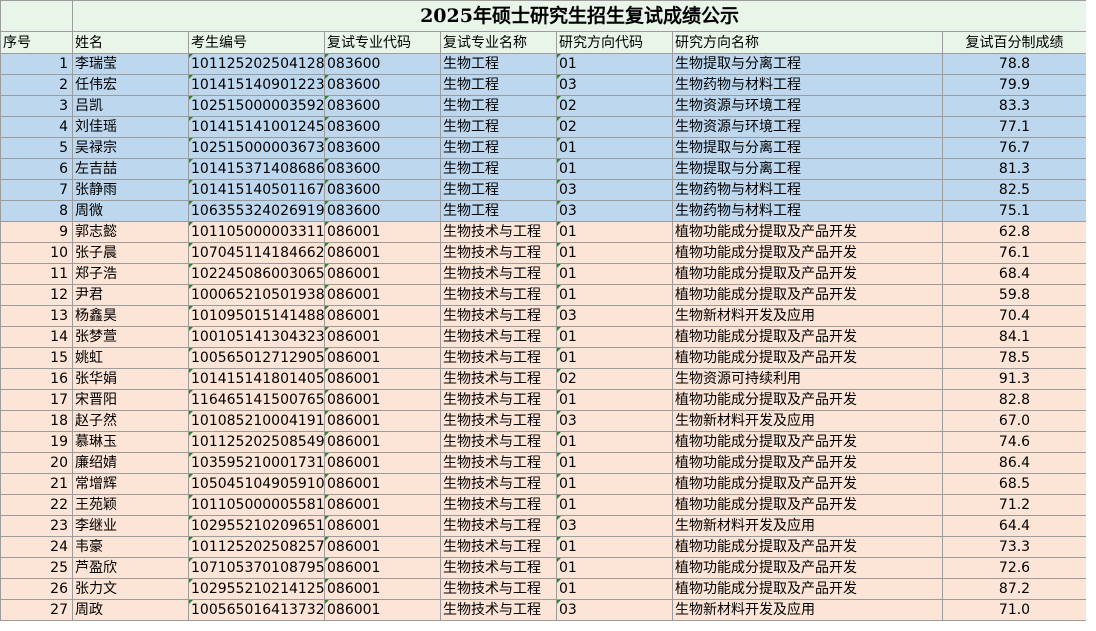 This screenshot has width=1096, height=631. I want to click on score-cell: 76.1, so click(1014, 253).